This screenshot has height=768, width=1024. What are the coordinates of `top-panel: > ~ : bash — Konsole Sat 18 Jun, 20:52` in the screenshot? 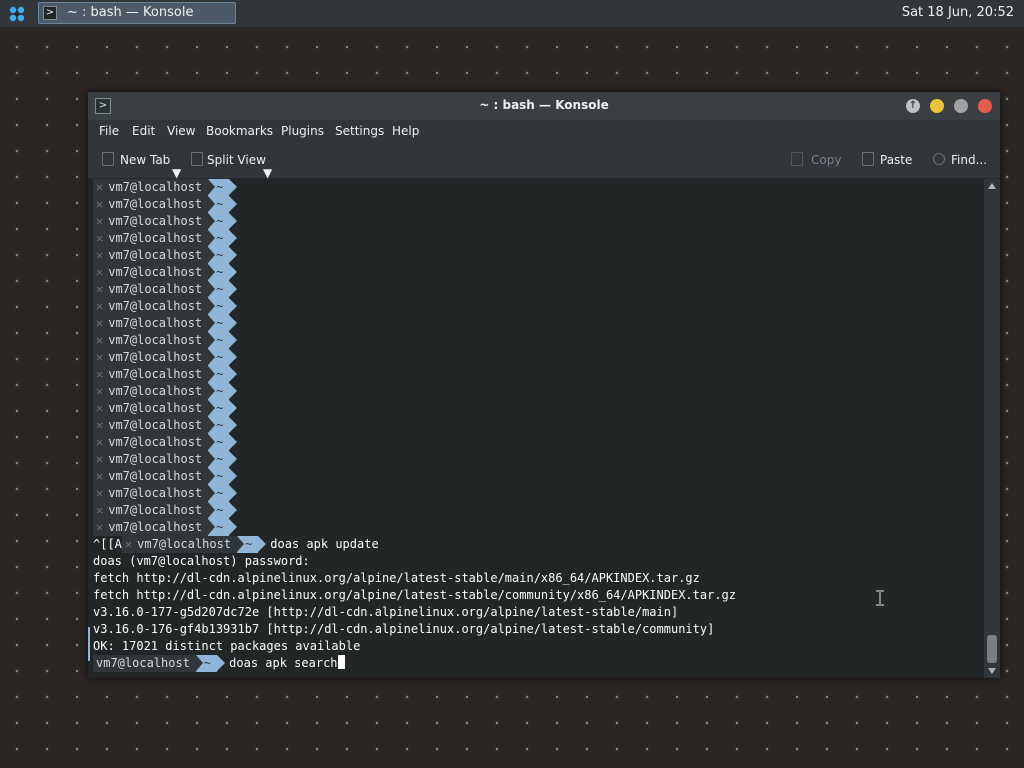 It's located at (512, 13).